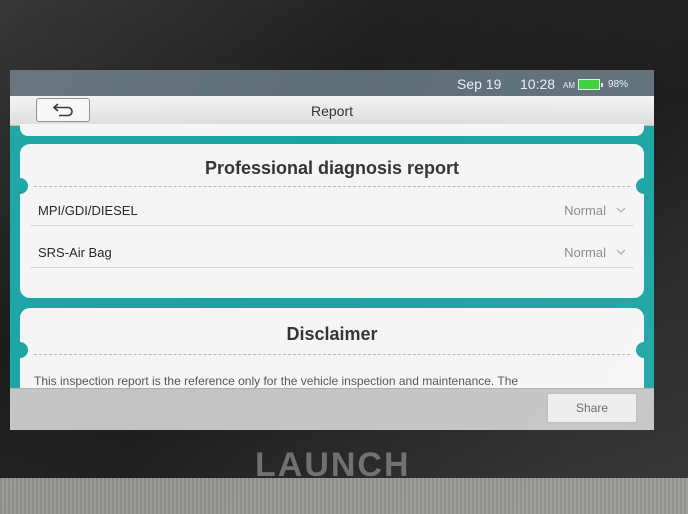  I want to click on bottom-toolbar: Share, so click(332, 409).